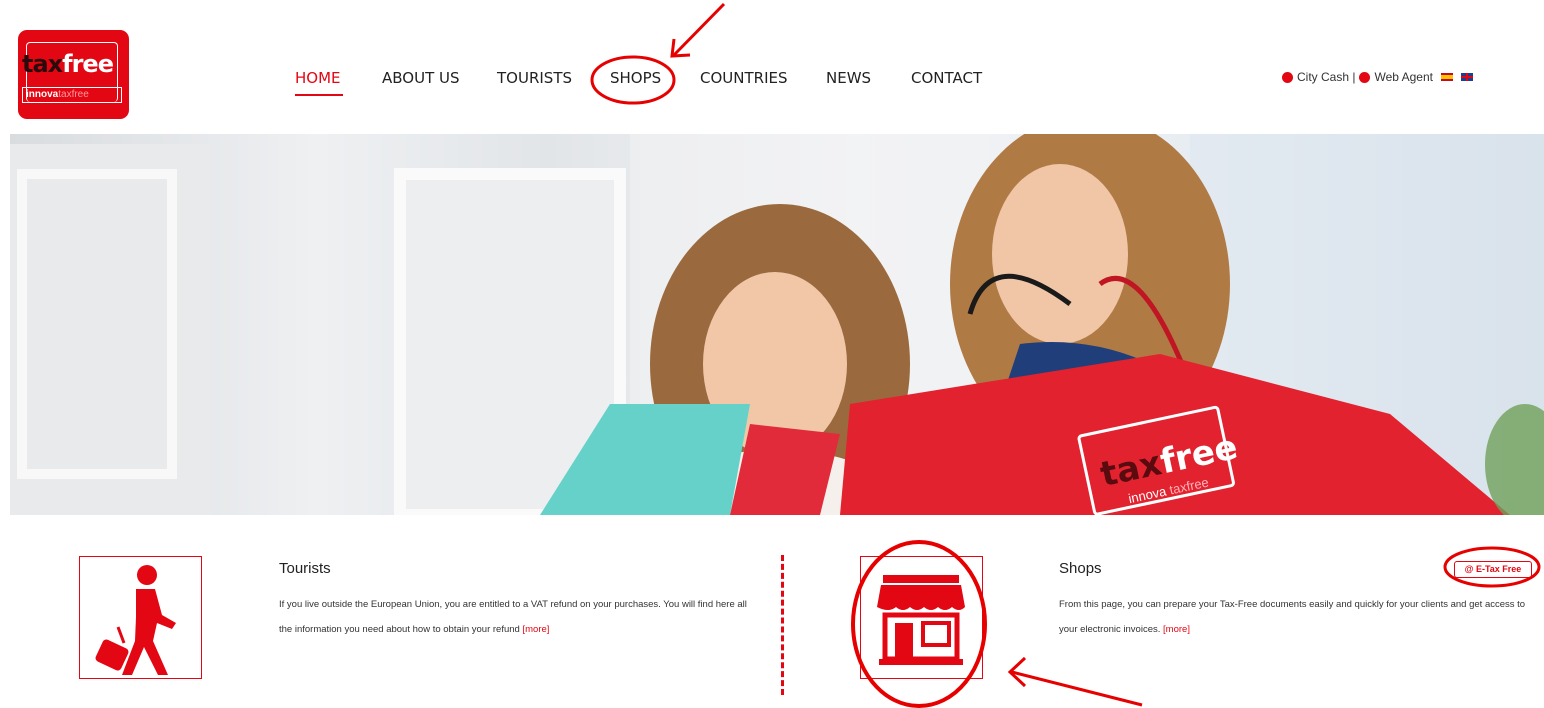  I want to click on shop-icon-circle, so click(919, 624).